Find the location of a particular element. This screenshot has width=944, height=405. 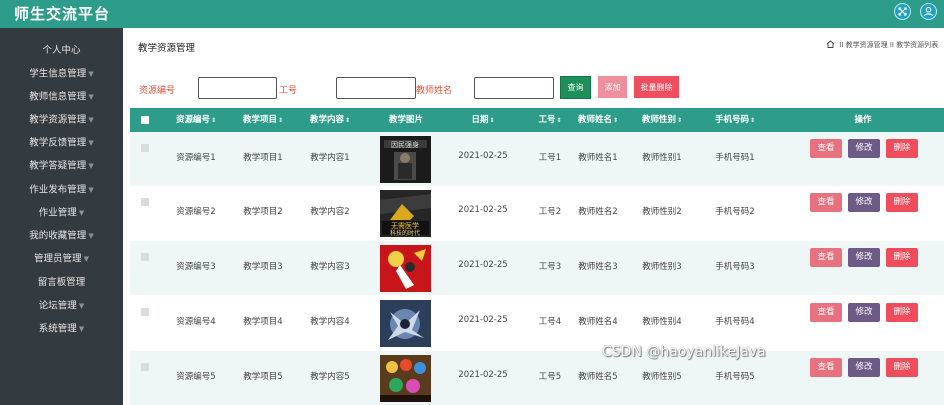

resource-image: 无需医学 科技的时代 is located at coordinates (405, 213).